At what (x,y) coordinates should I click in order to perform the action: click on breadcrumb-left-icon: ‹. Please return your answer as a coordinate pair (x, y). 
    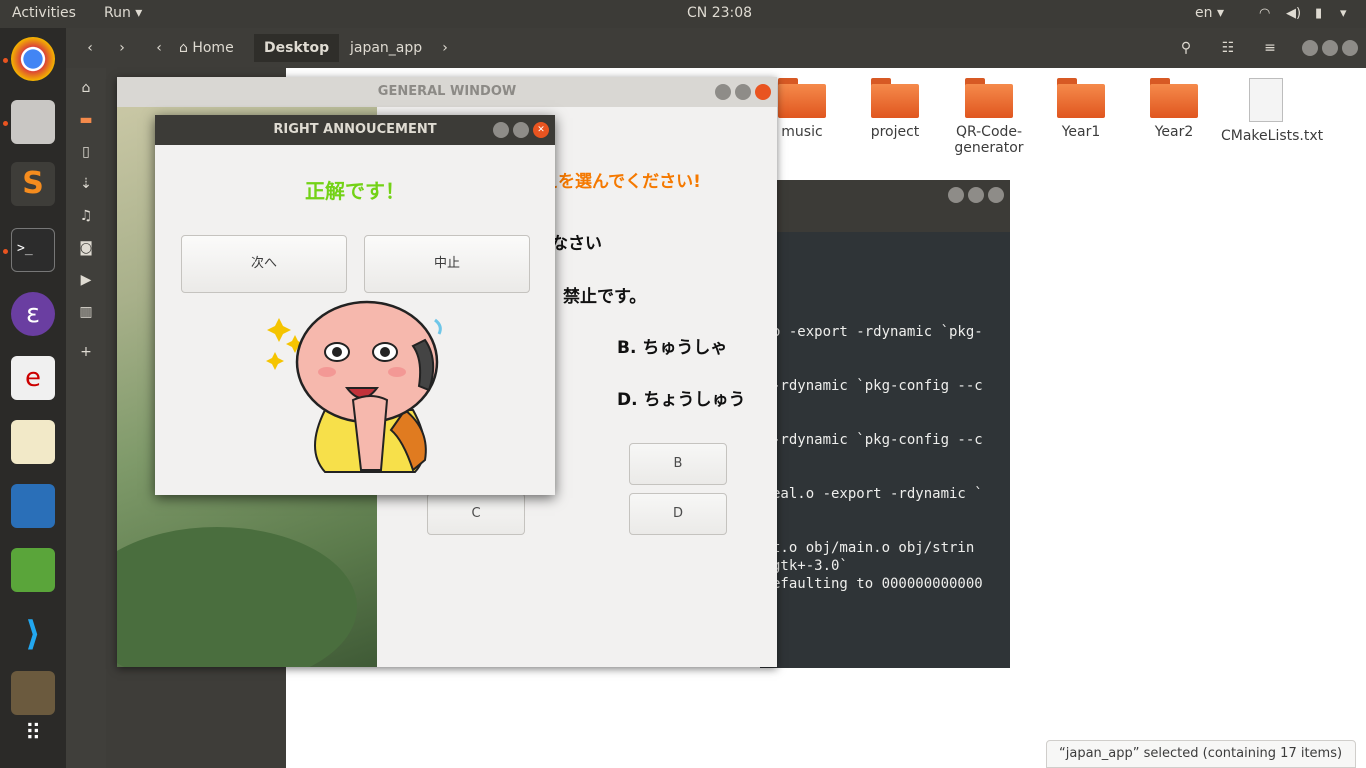
    Looking at the image, I should click on (159, 48).